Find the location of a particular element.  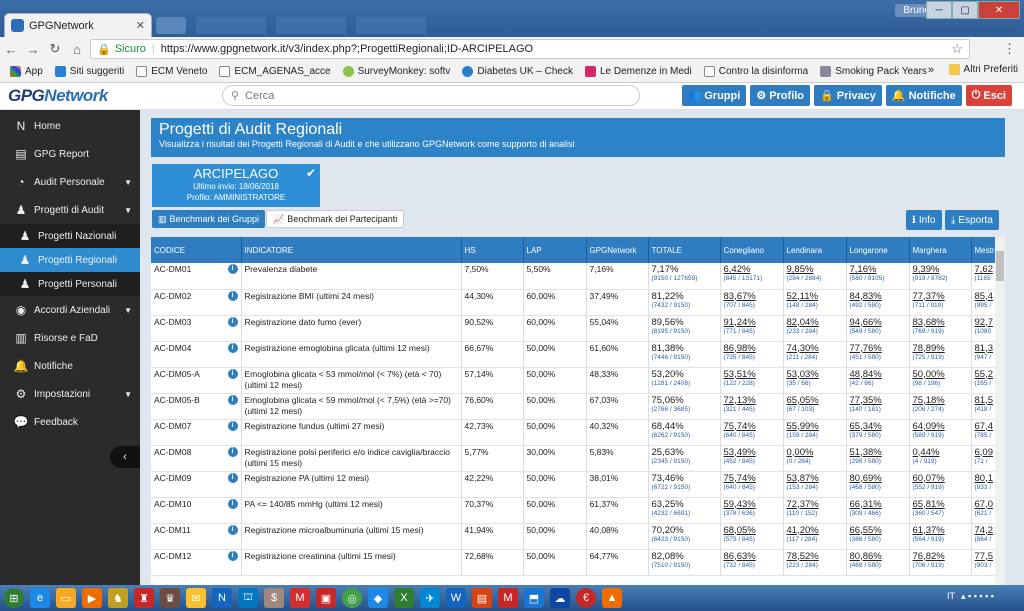

bookmark-item: Siti suggeriti is located at coordinates (89, 71).